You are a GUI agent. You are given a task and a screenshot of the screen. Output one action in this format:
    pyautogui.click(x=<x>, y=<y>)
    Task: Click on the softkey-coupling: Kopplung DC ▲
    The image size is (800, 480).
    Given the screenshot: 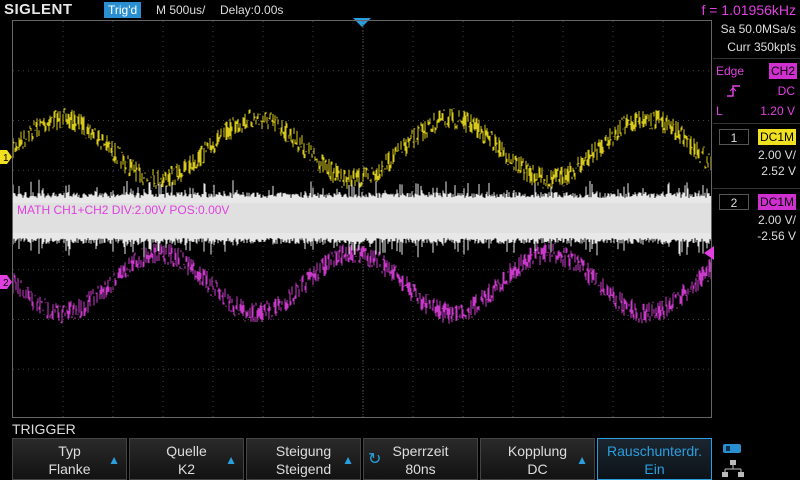 What is the action you would take?
    pyautogui.click(x=537, y=459)
    